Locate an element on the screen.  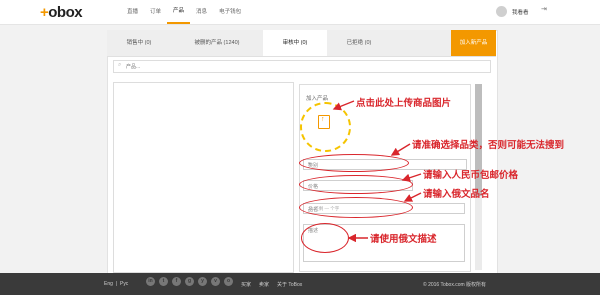
lang-rus: Рус is located at coordinates (124, 284).